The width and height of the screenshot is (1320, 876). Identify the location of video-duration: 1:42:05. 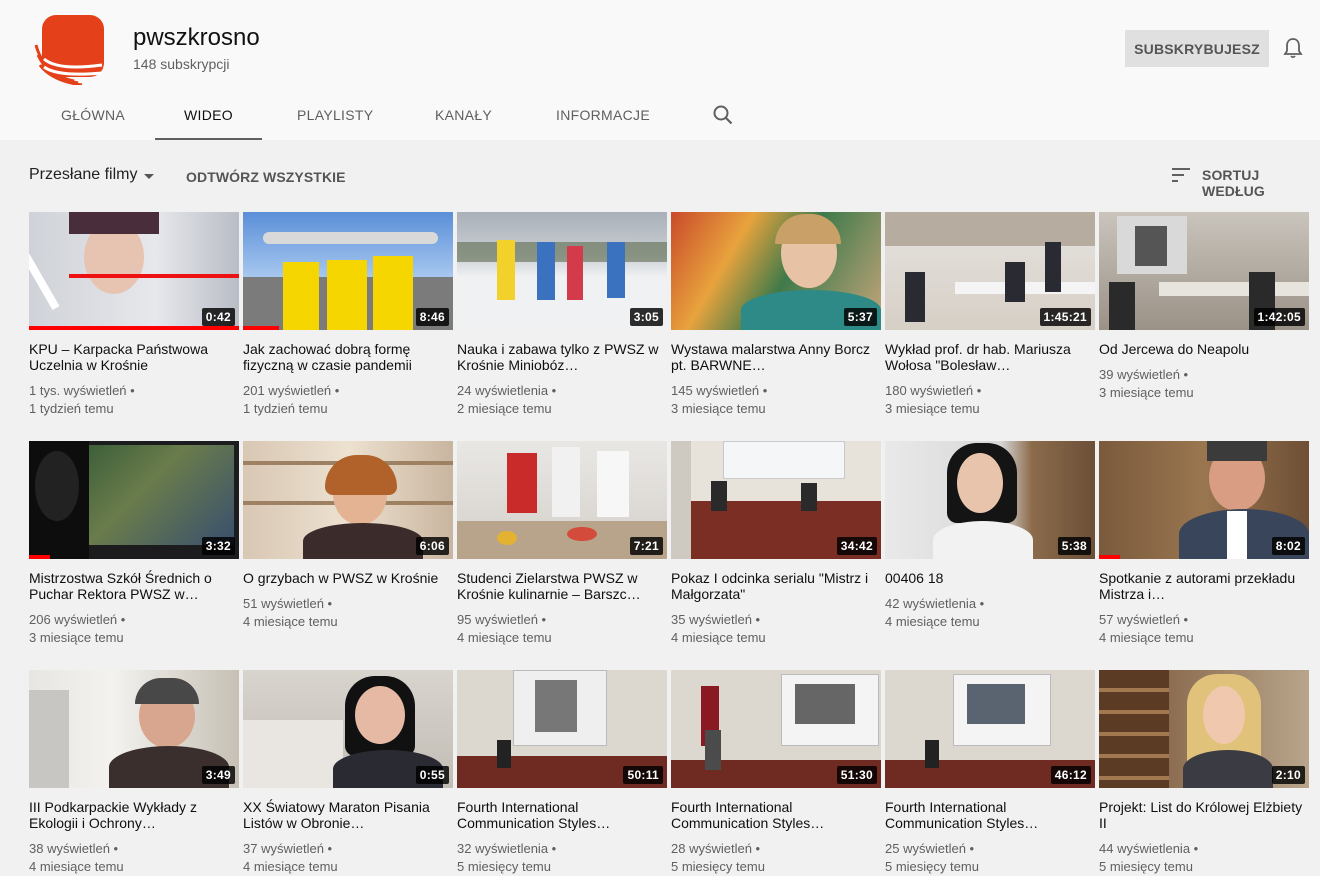
(1279, 317).